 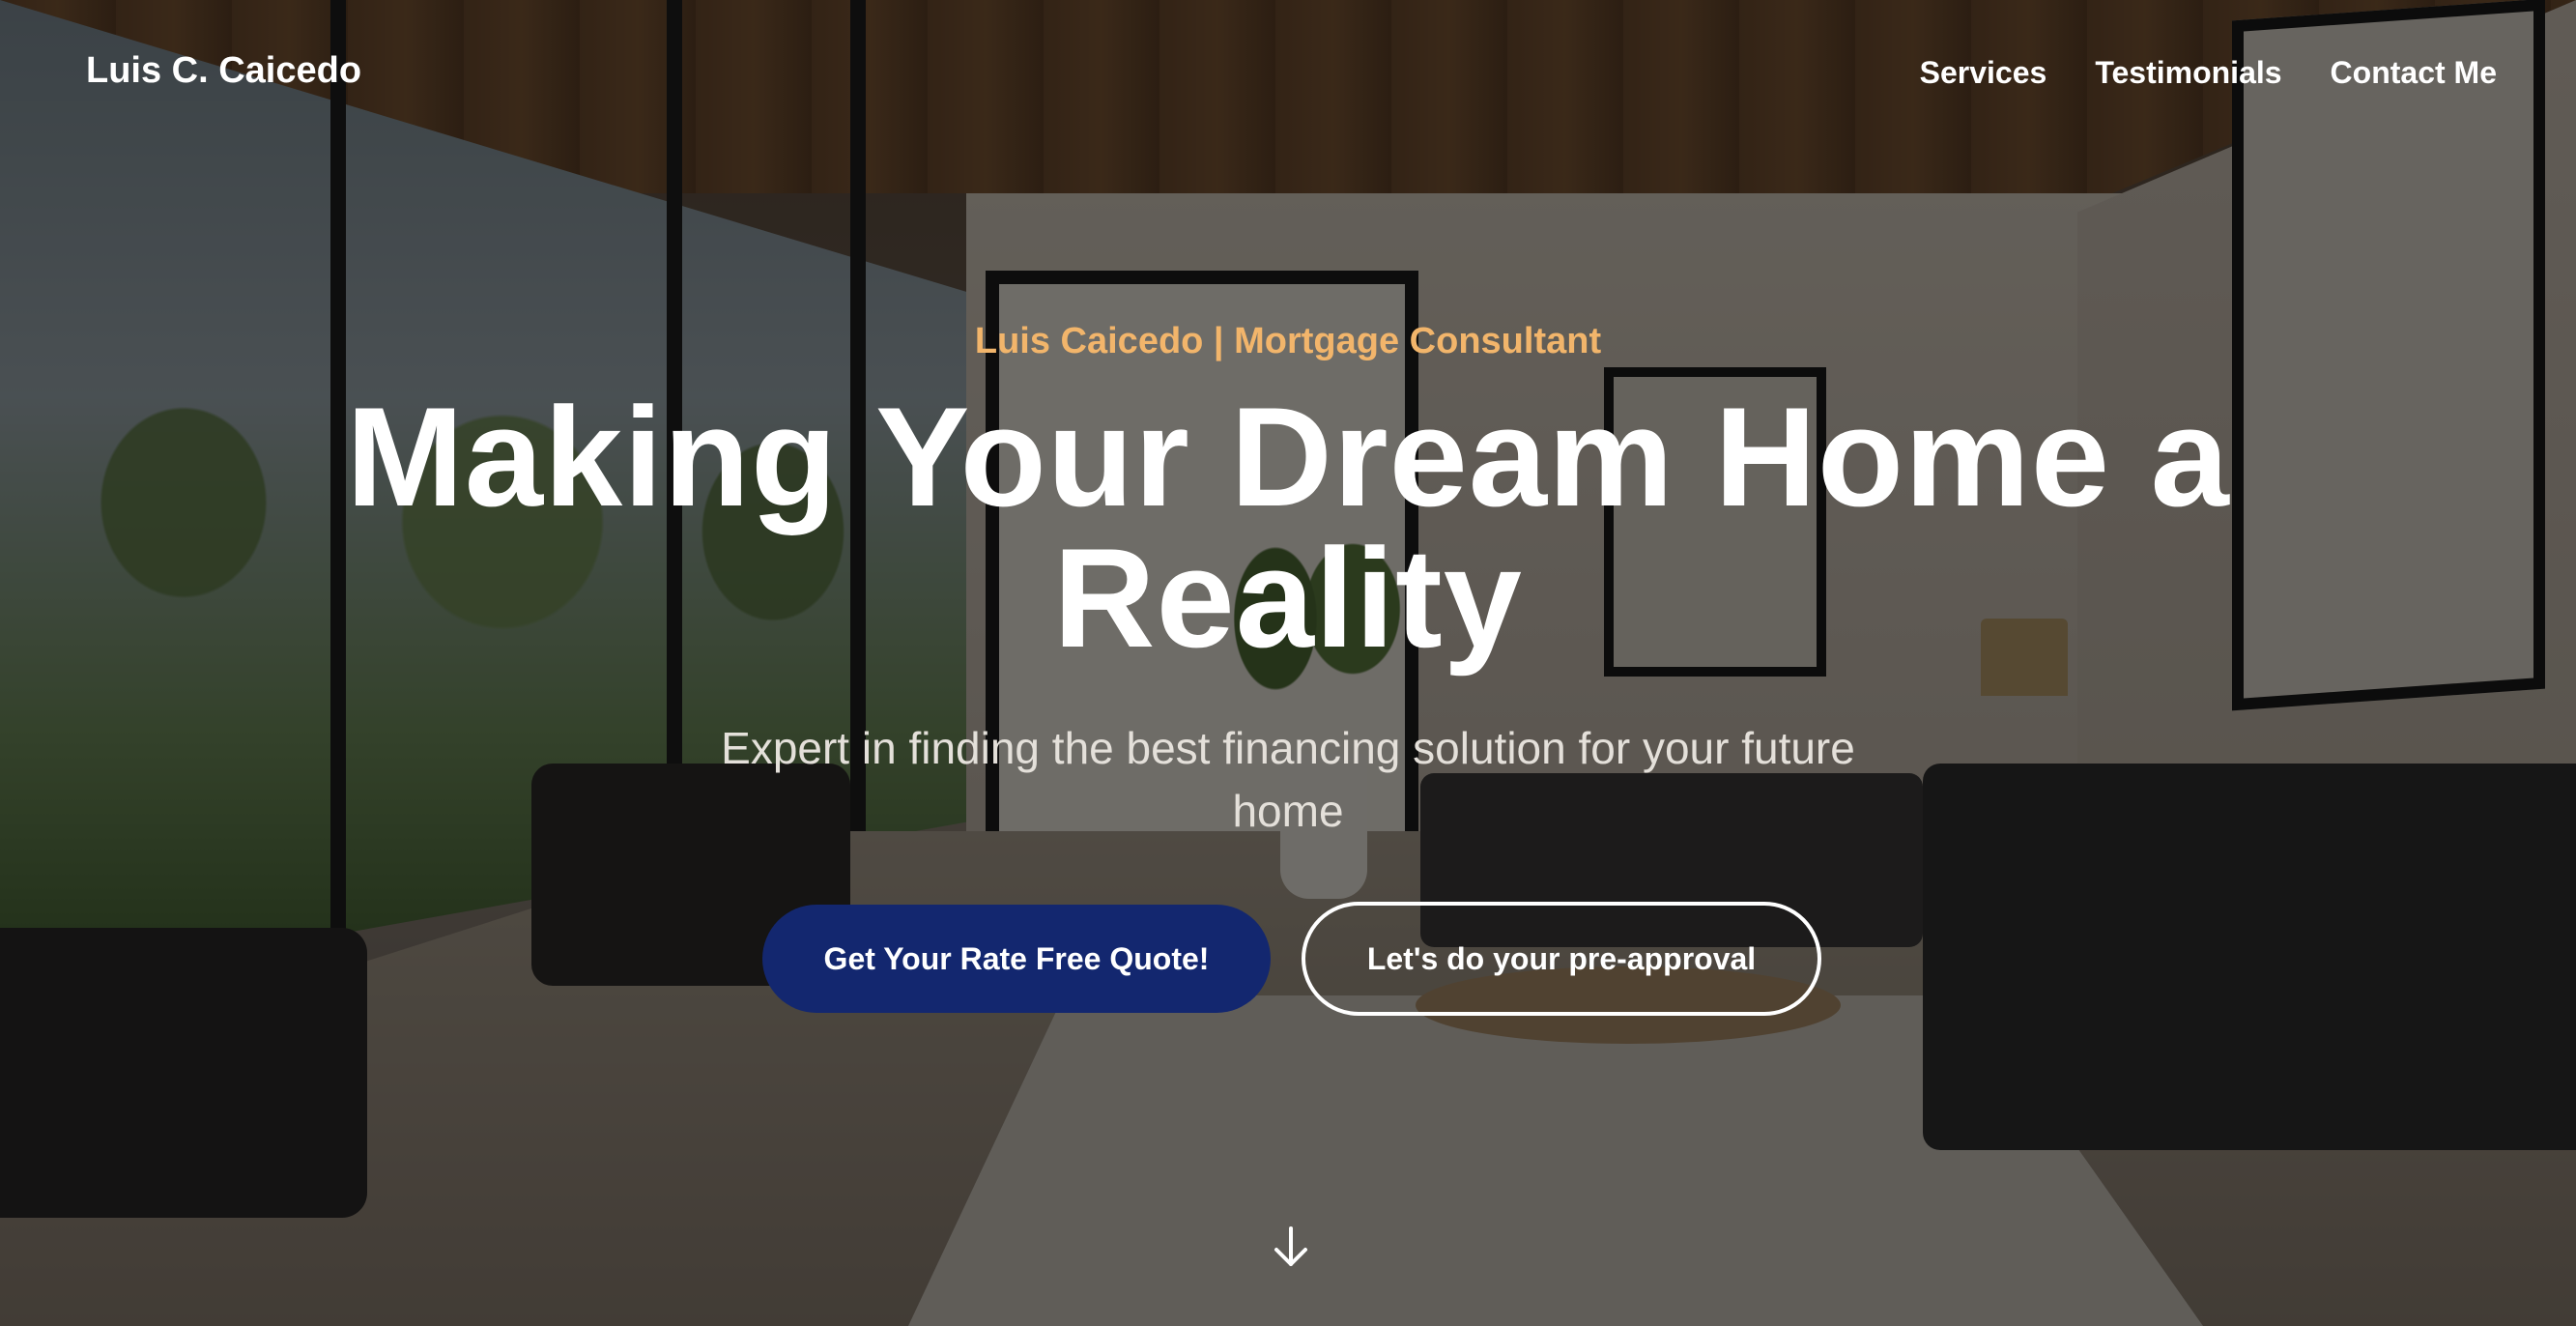 I want to click on arrow-down-icon, so click(x=1291, y=1247).